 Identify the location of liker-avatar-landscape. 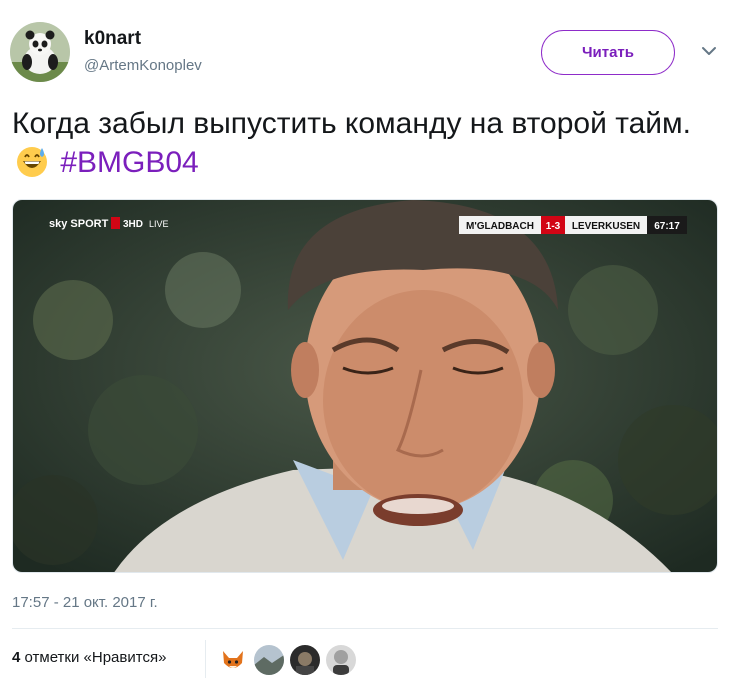
(269, 660).